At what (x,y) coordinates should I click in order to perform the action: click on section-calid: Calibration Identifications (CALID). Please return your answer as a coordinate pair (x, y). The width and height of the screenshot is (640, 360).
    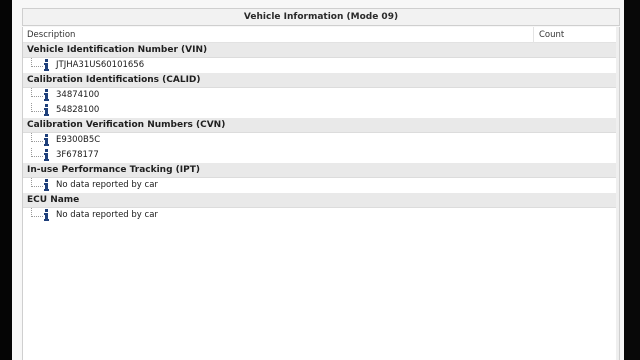
    Looking at the image, I should click on (321, 80).